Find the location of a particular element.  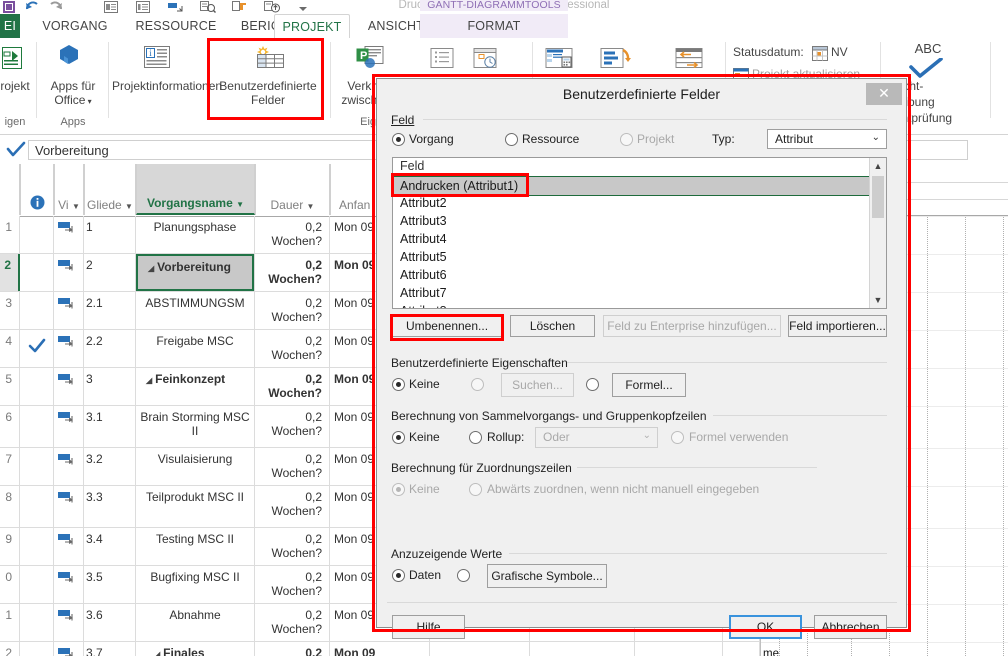

outline-number-cell: 2.1 is located at coordinates (110, 310).